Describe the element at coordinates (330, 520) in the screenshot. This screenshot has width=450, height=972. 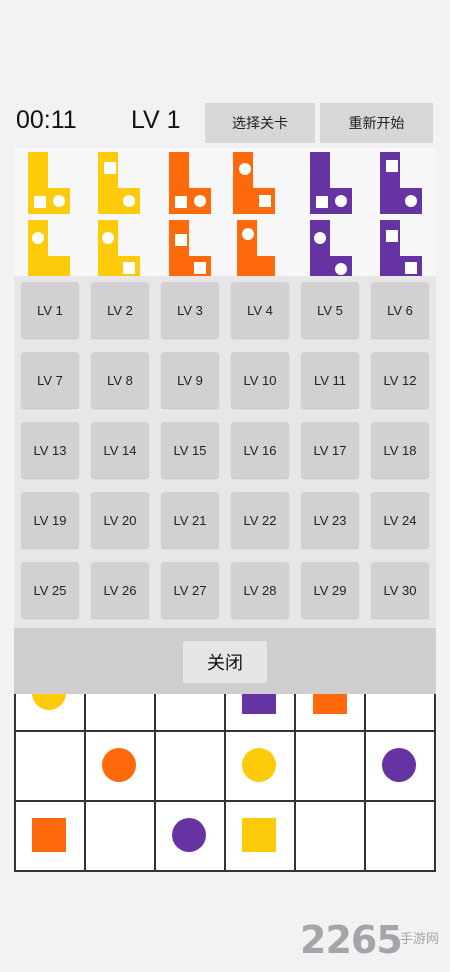
I see `level-button: LV 23` at that location.